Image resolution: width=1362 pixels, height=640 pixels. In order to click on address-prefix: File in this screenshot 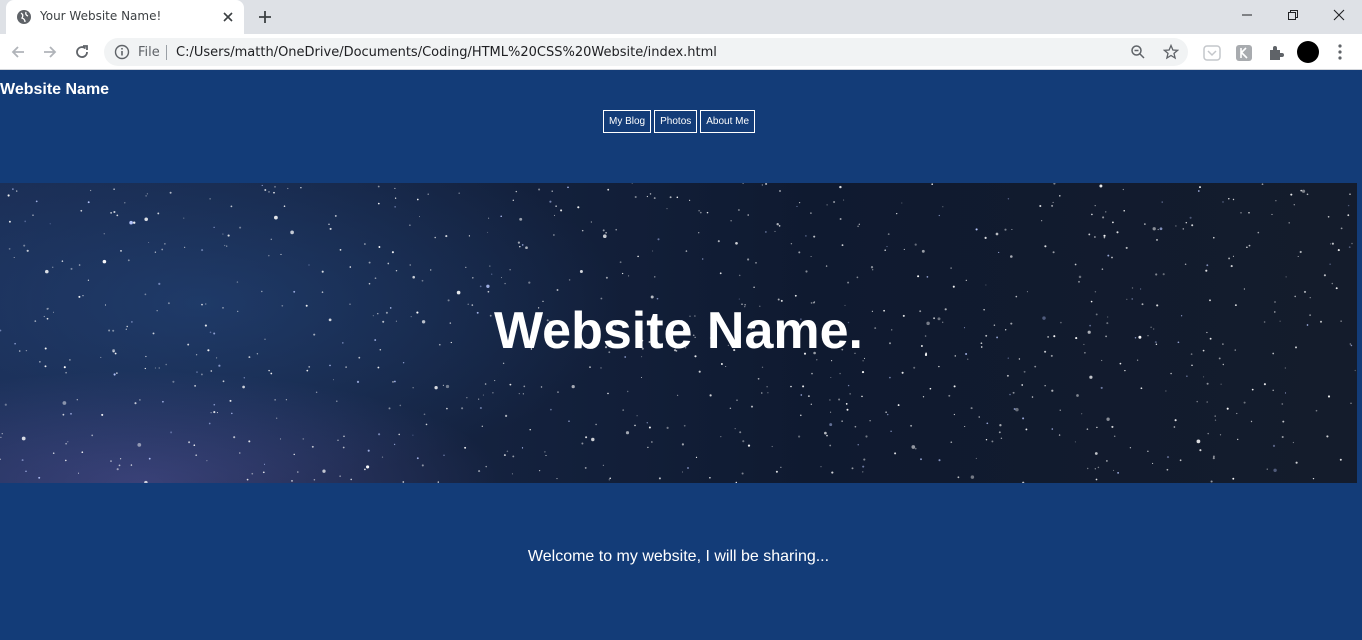, I will do `click(149, 52)`.